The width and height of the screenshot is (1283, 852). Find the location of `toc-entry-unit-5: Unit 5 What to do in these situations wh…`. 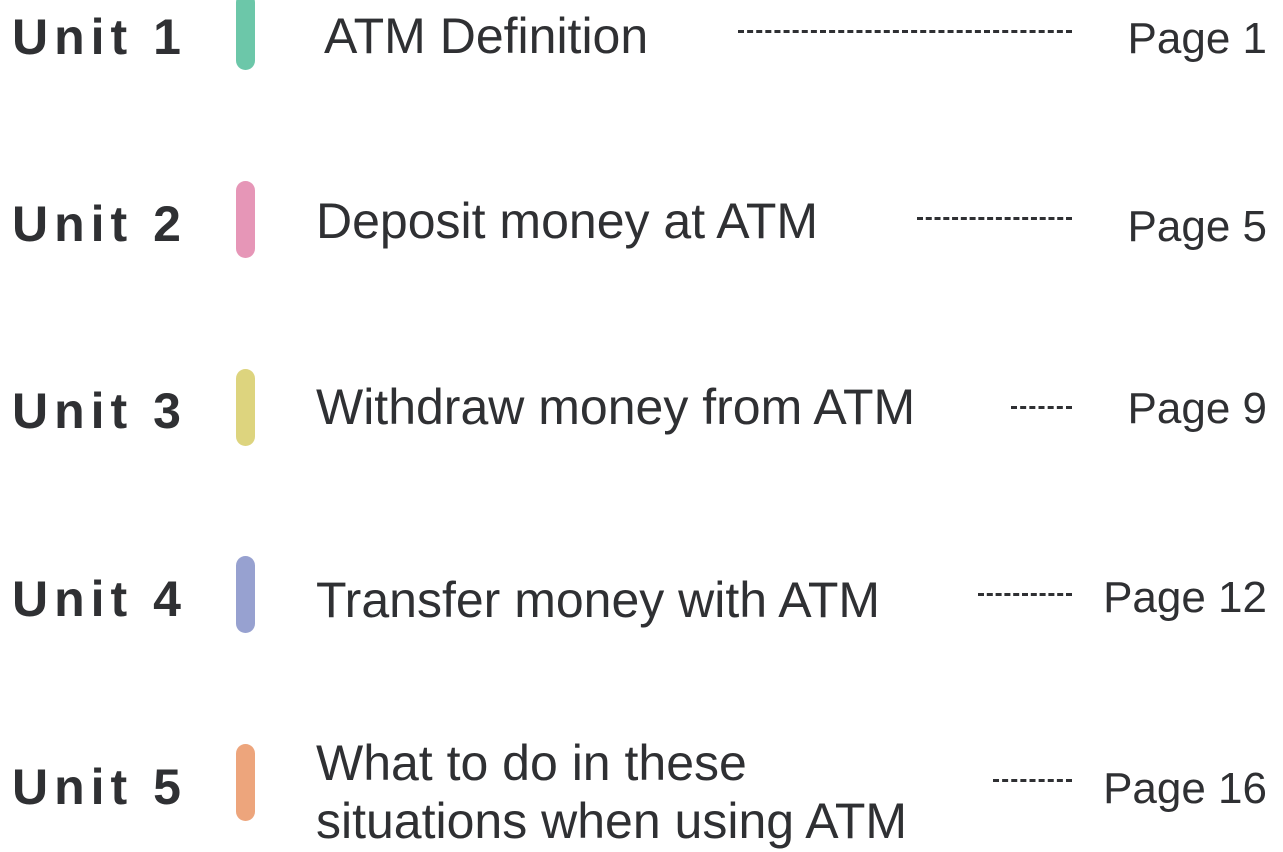

toc-entry-unit-5: Unit 5 What to do in these situations wh… is located at coordinates (641, 791).